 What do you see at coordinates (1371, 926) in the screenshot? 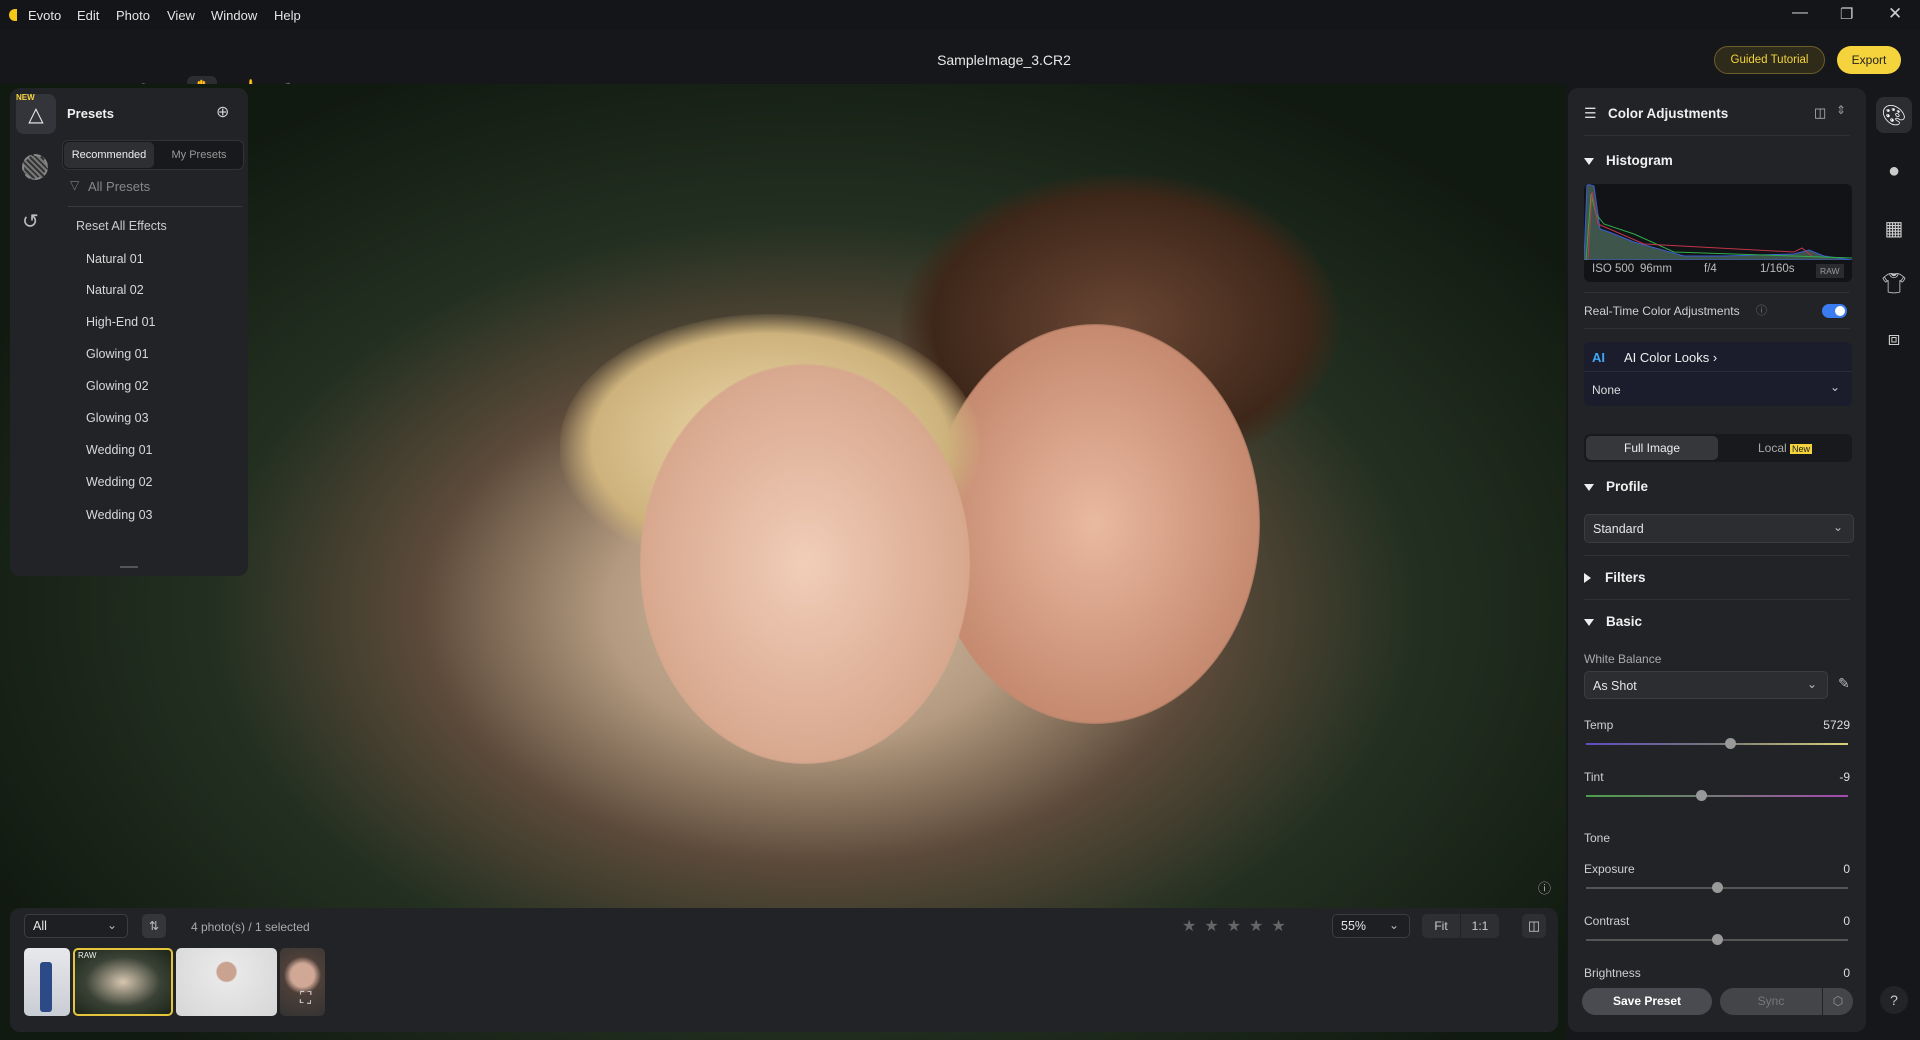
I see `zoom-select: 55% ⌄` at bounding box center [1371, 926].